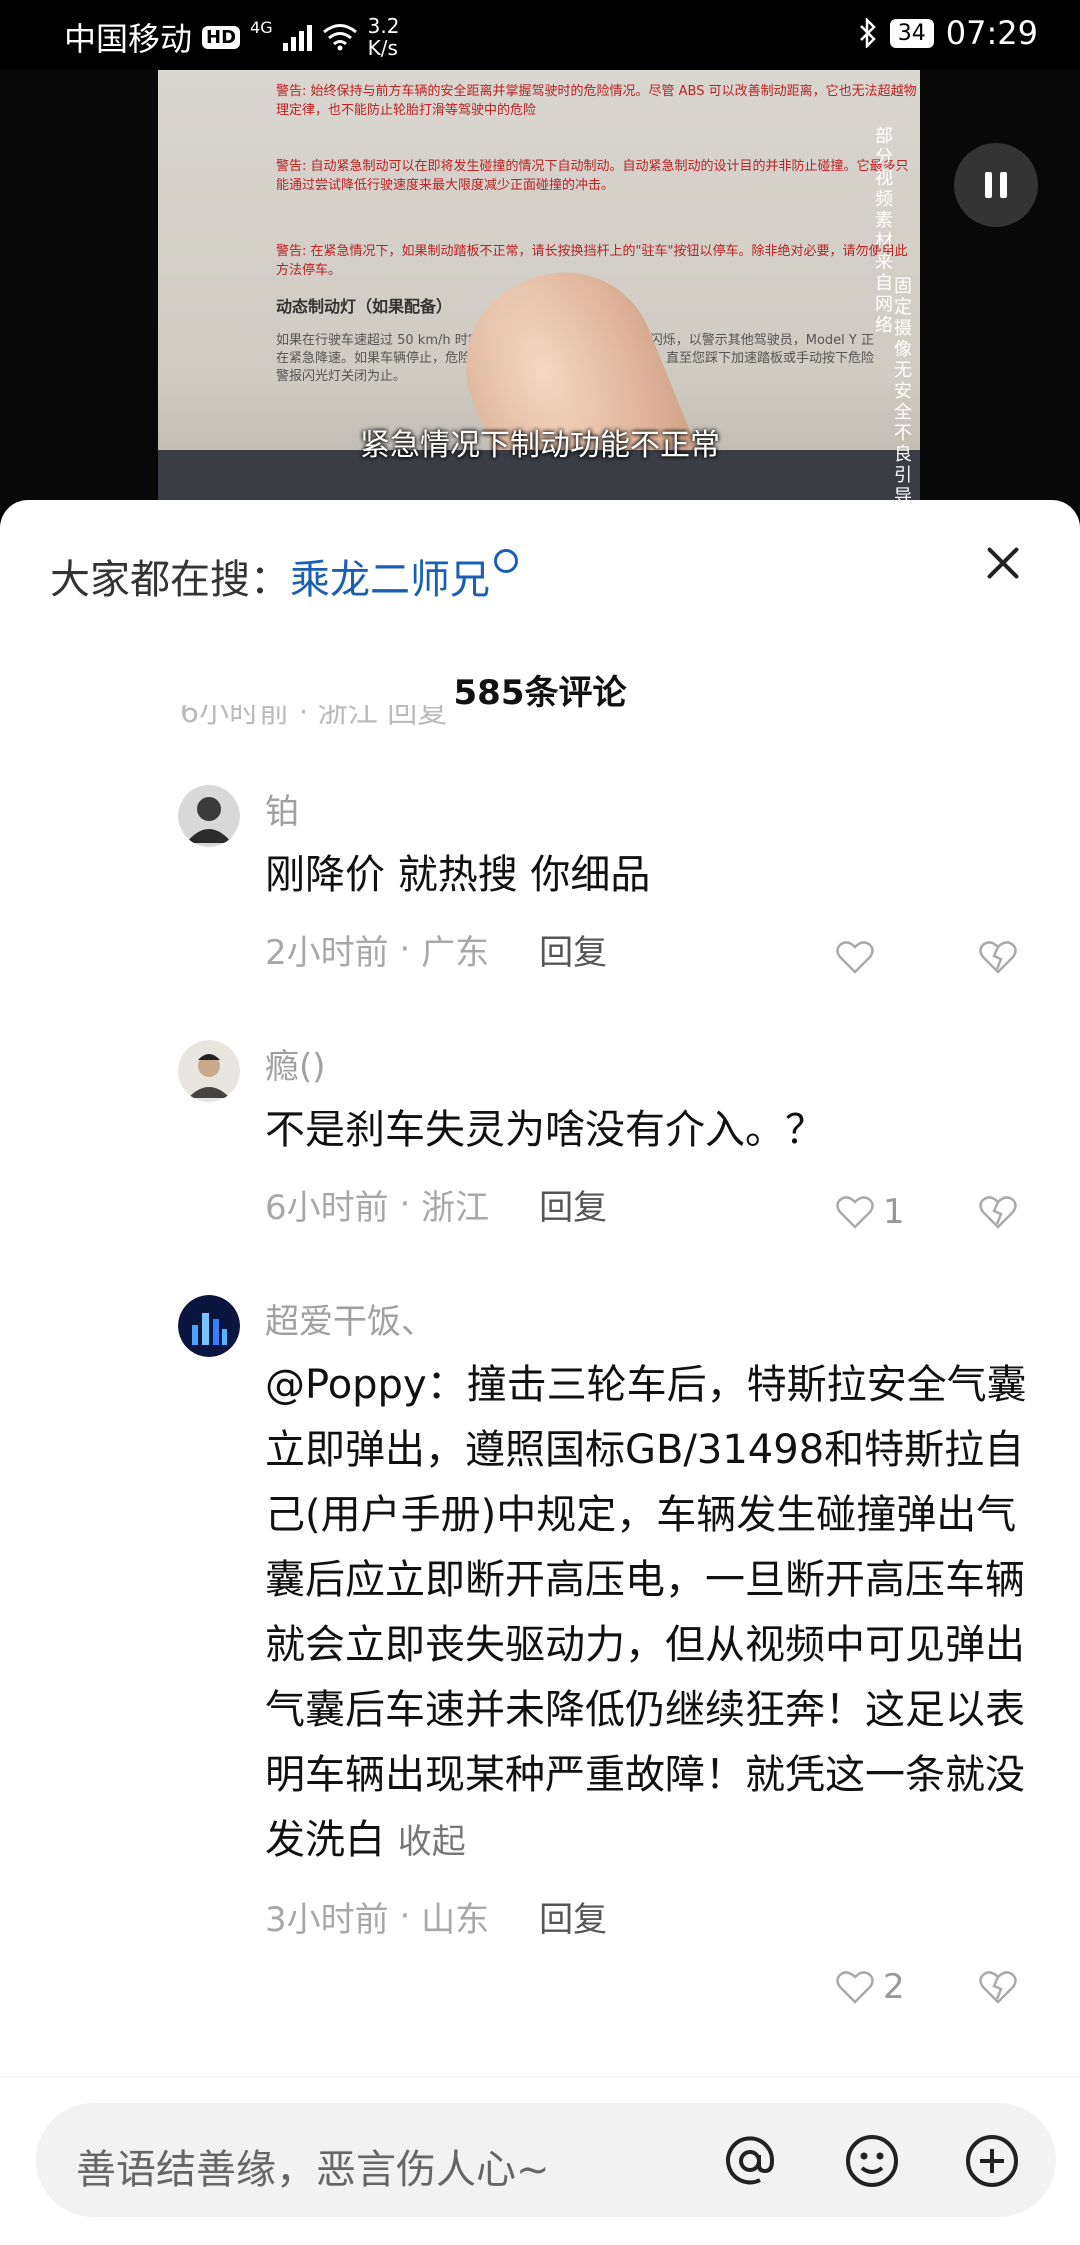 This screenshot has height=2245, width=1080. I want to click on search-hint-label: 大家都在搜：, so click(170, 580).